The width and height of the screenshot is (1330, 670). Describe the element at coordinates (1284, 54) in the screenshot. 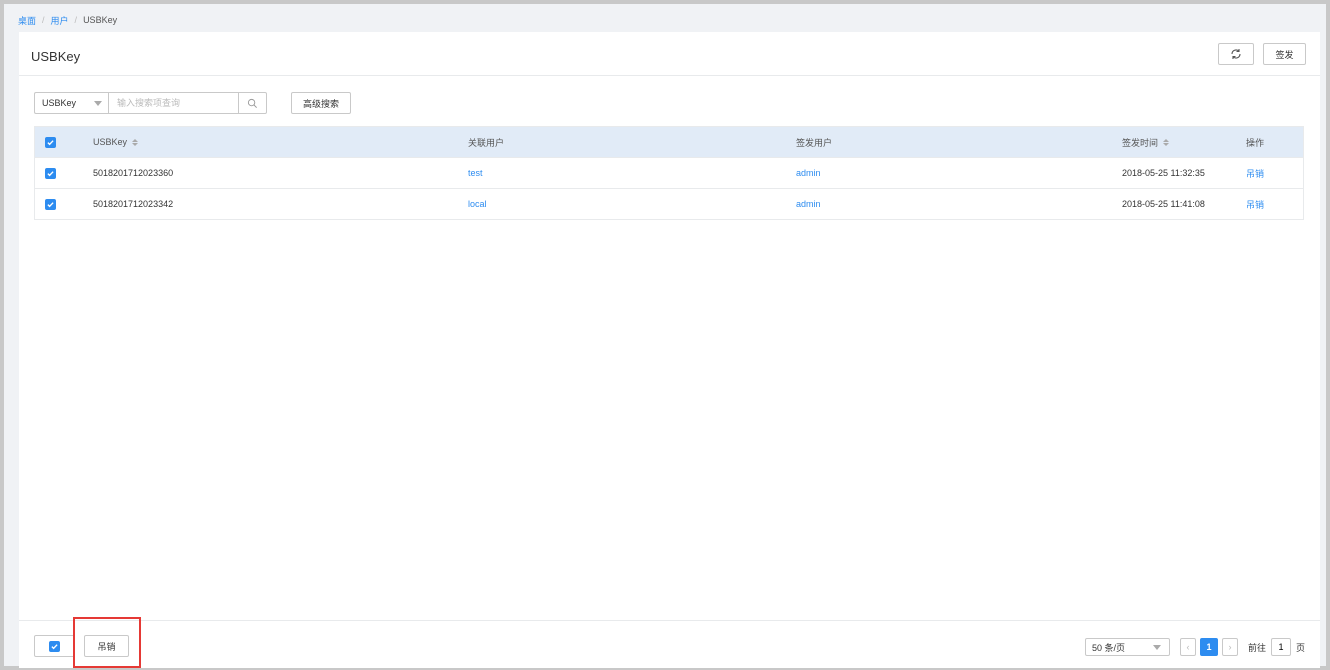

I see `issue-button: 签发` at that location.